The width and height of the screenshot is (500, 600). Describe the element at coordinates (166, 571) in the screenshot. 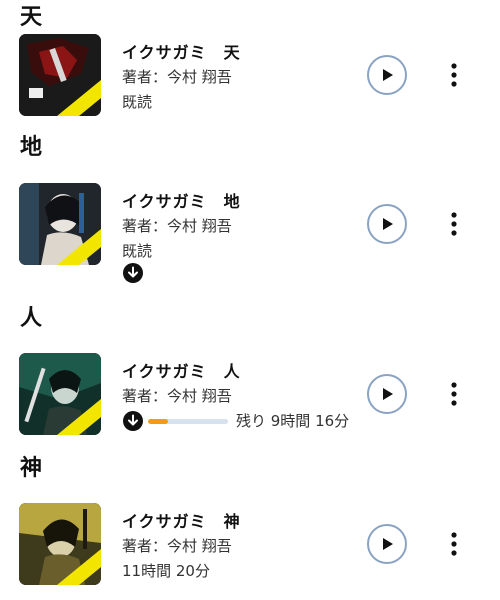

I see `total-duration: 11時間 20分` at that location.